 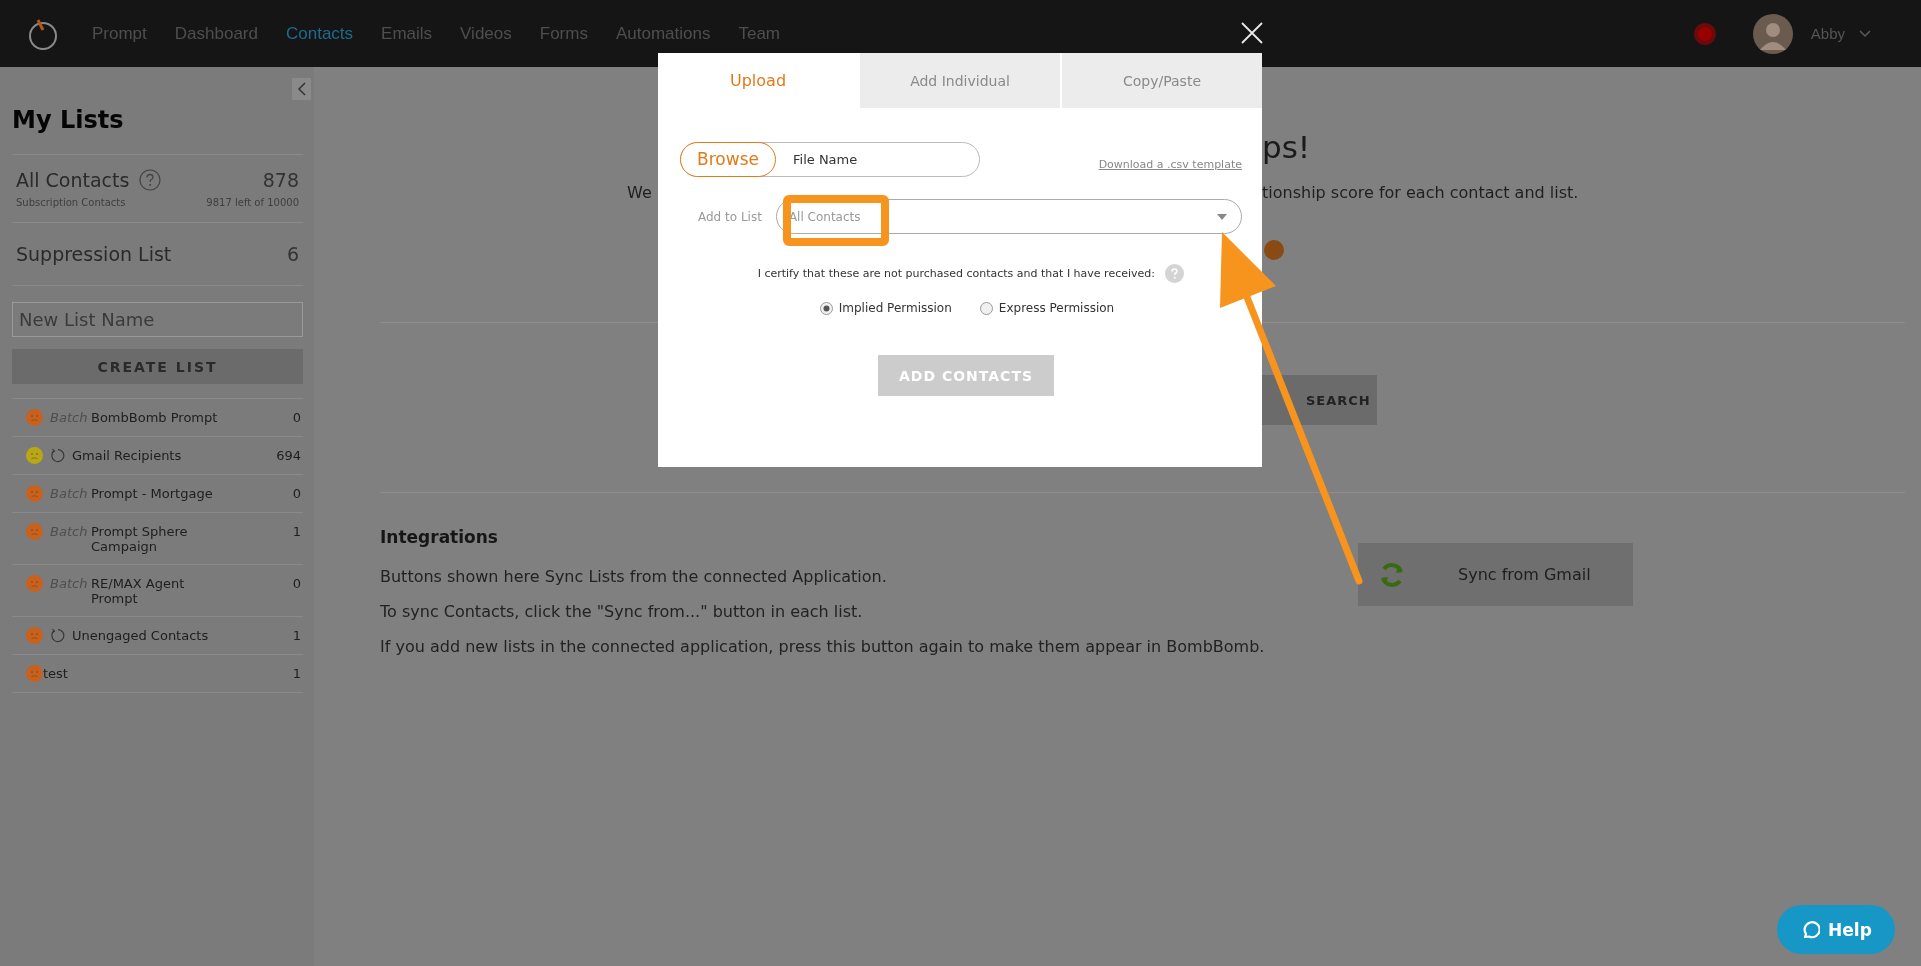 What do you see at coordinates (157, 319) in the screenshot?
I see `new-list-field: New List Name` at bounding box center [157, 319].